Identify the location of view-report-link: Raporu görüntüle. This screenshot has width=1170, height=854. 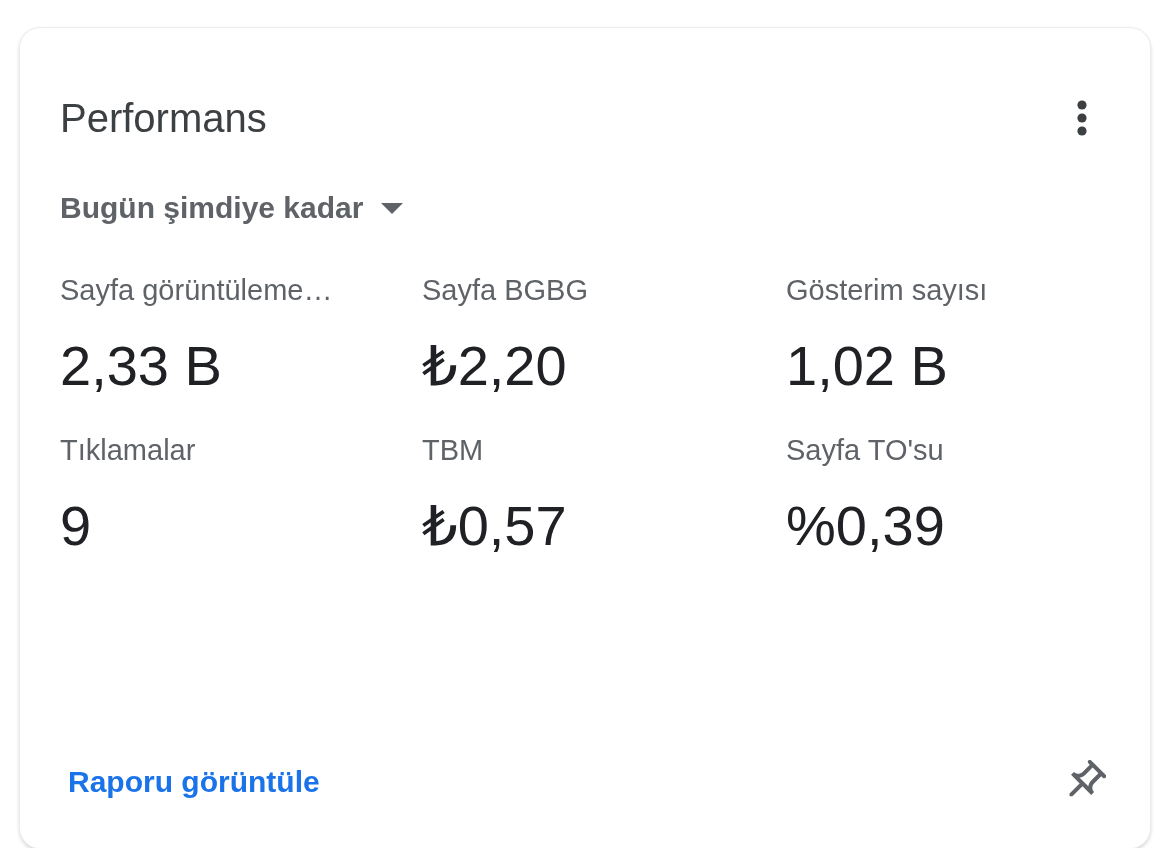
(194, 782).